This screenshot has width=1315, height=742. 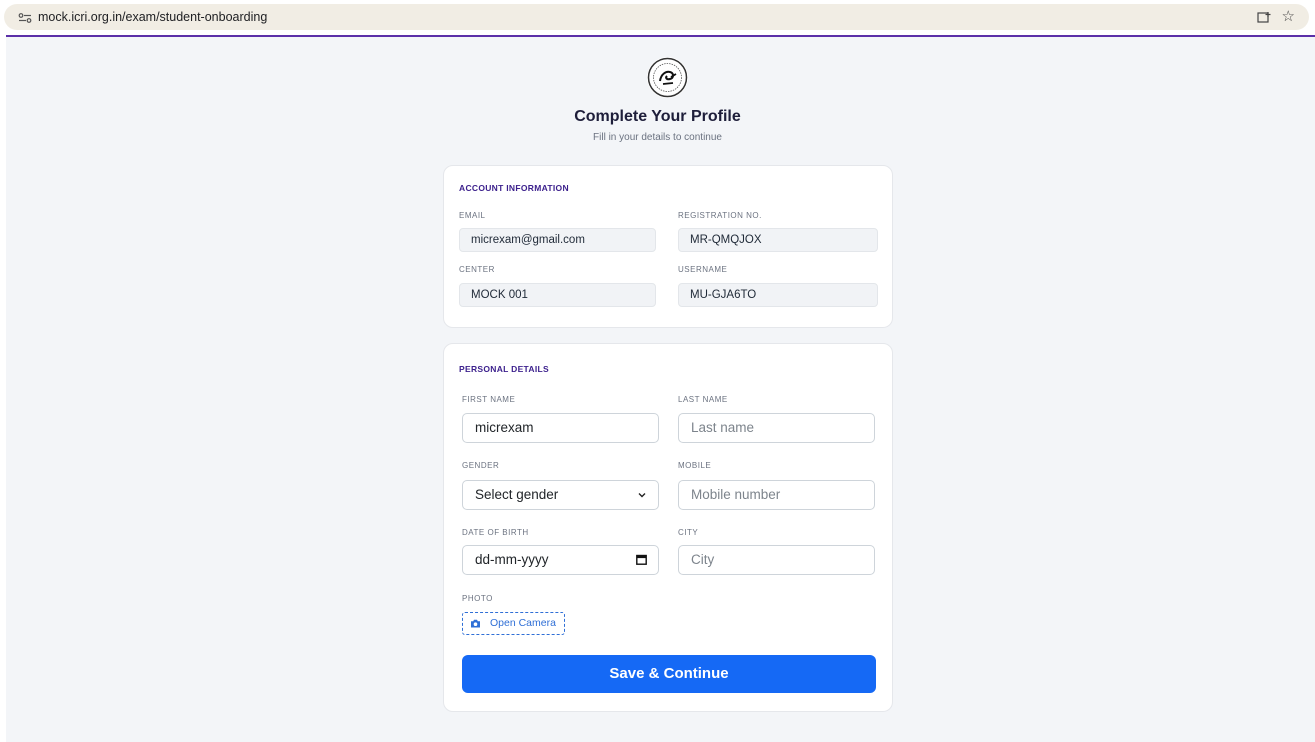 I want to click on email-field: micrexam@gmail.com, so click(x=557, y=240).